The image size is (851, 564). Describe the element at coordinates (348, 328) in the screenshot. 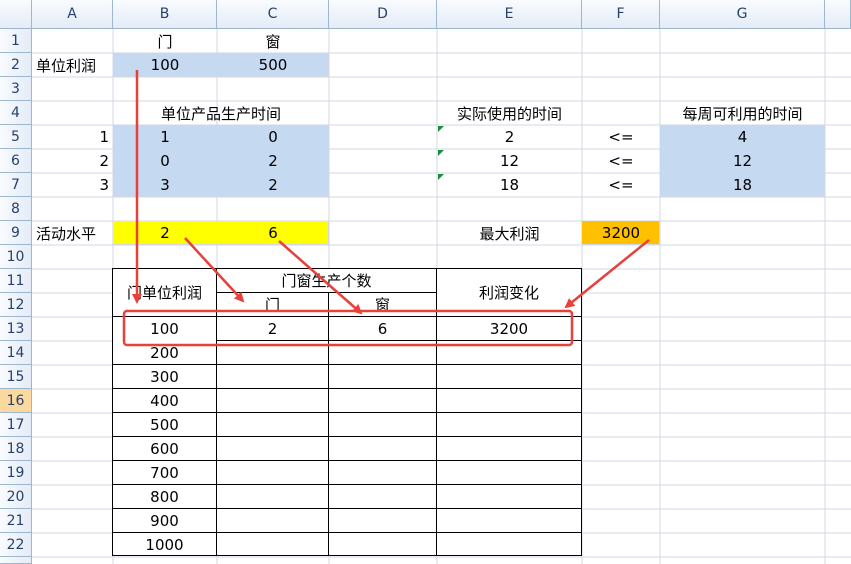

I see `highlight-box-row13` at that location.